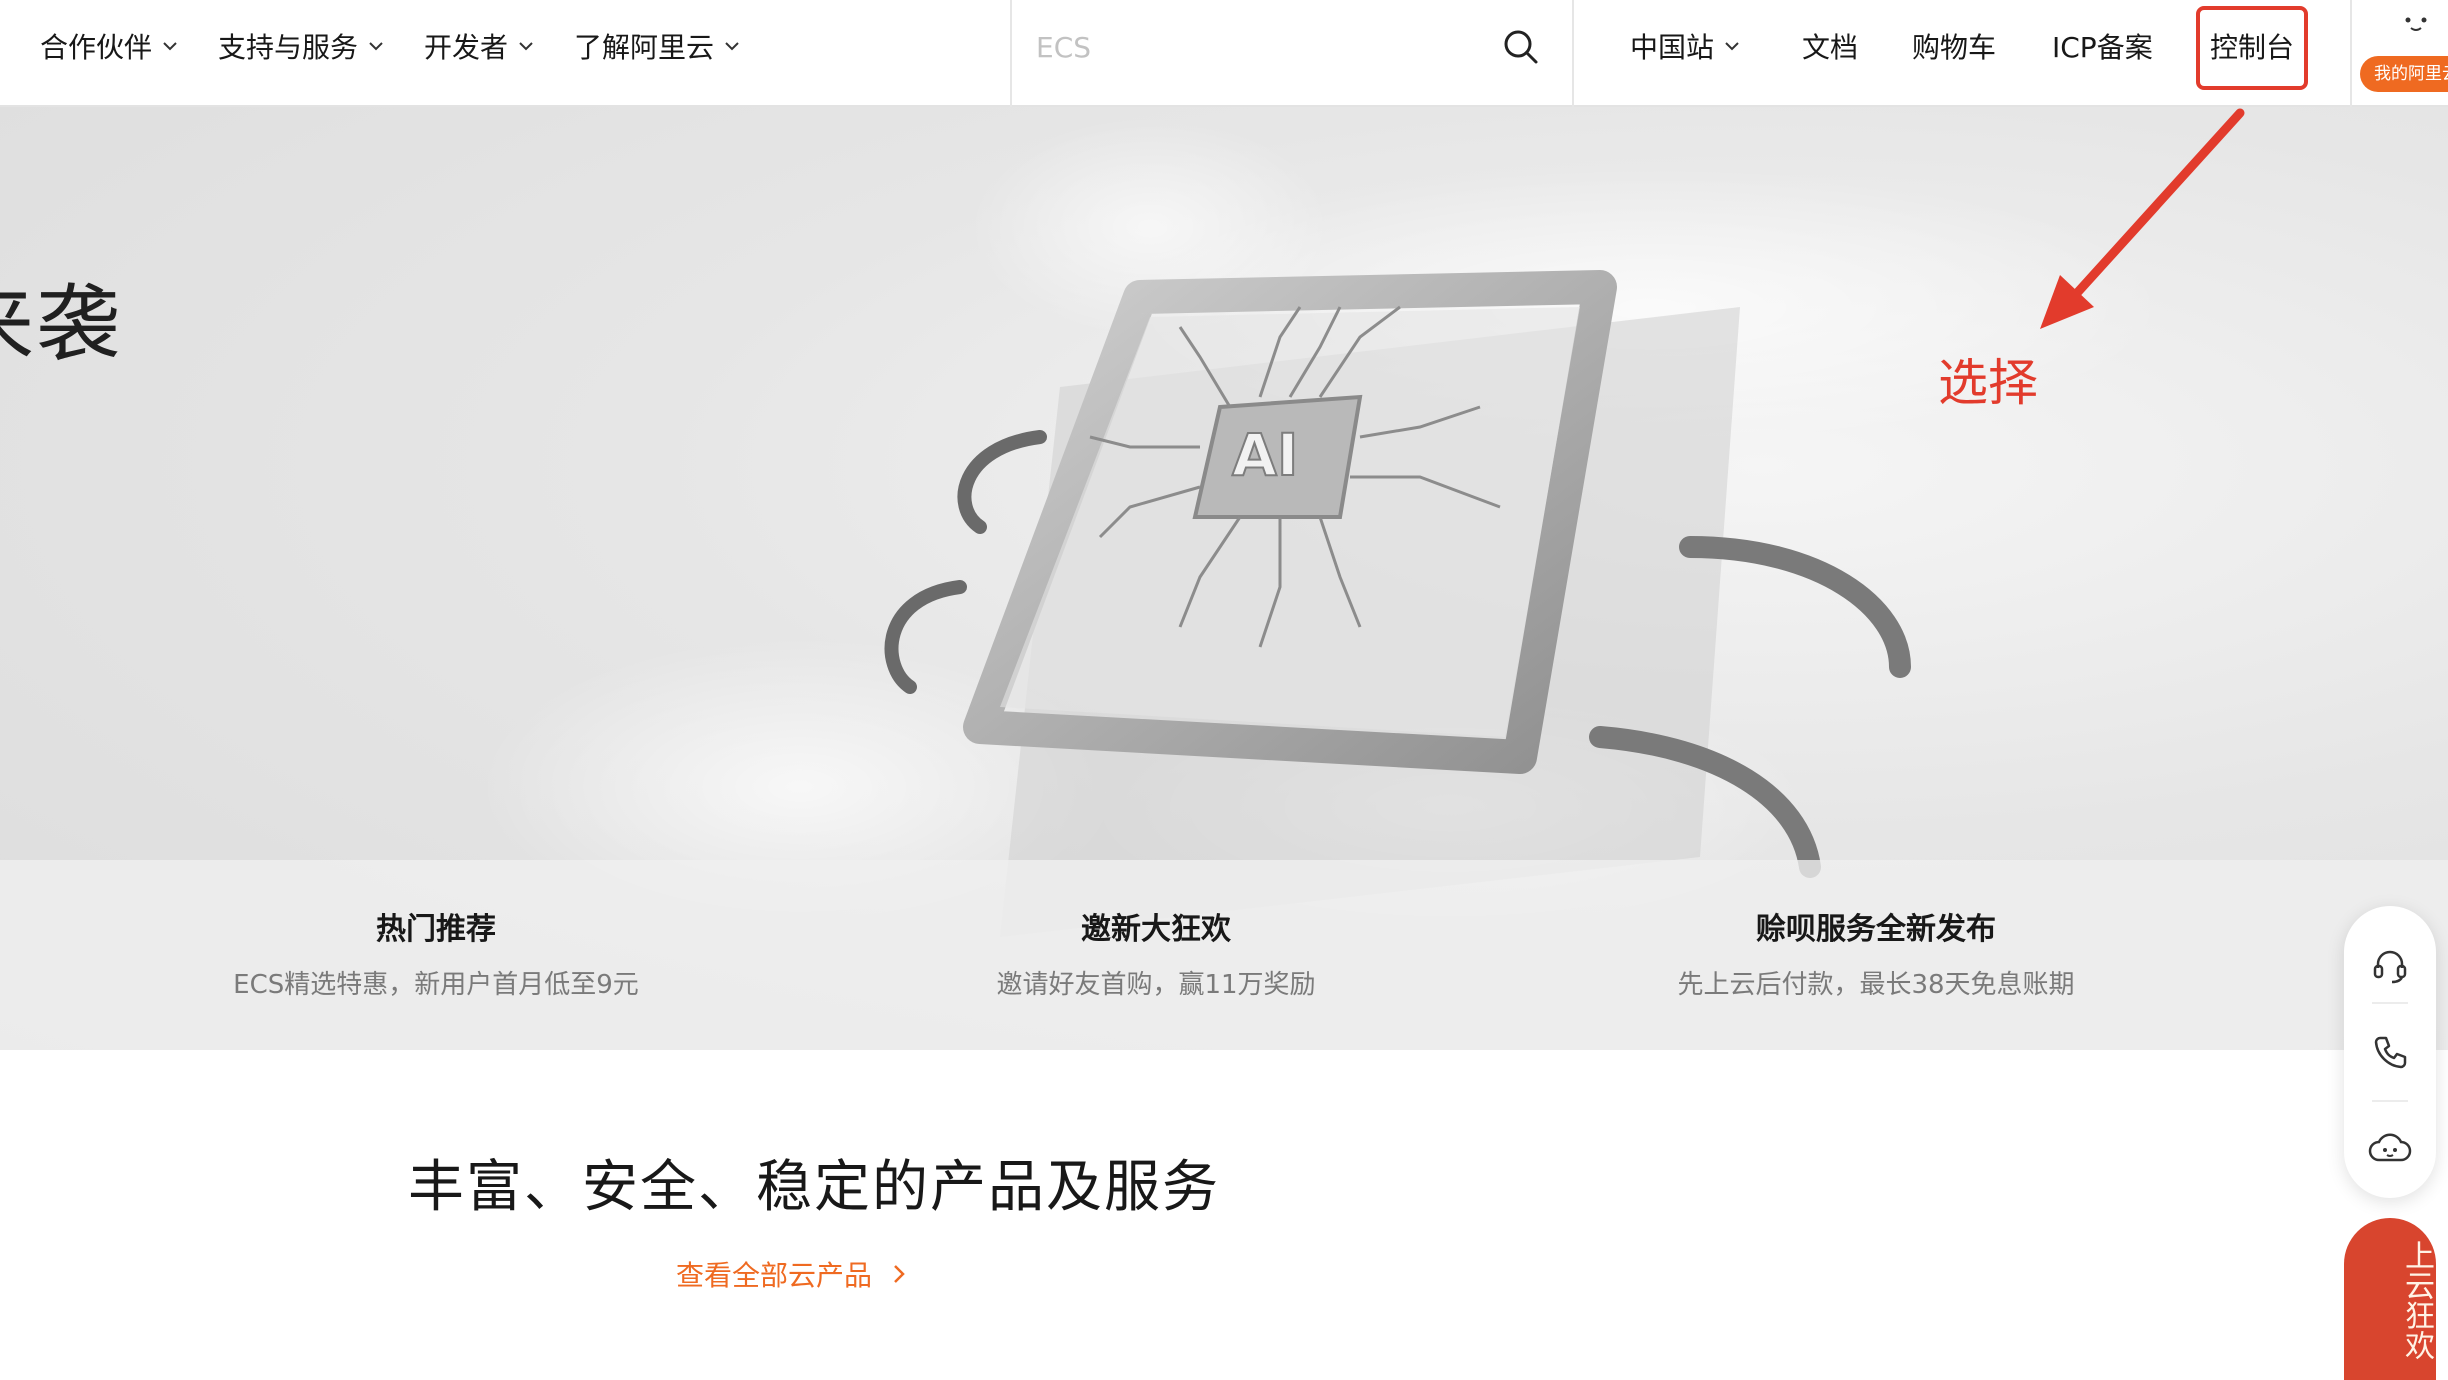 This screenshot has width=2448, height=1380. I want to click on cloud-carnival-tab: 上云狂欢, so click(2390, 1299).